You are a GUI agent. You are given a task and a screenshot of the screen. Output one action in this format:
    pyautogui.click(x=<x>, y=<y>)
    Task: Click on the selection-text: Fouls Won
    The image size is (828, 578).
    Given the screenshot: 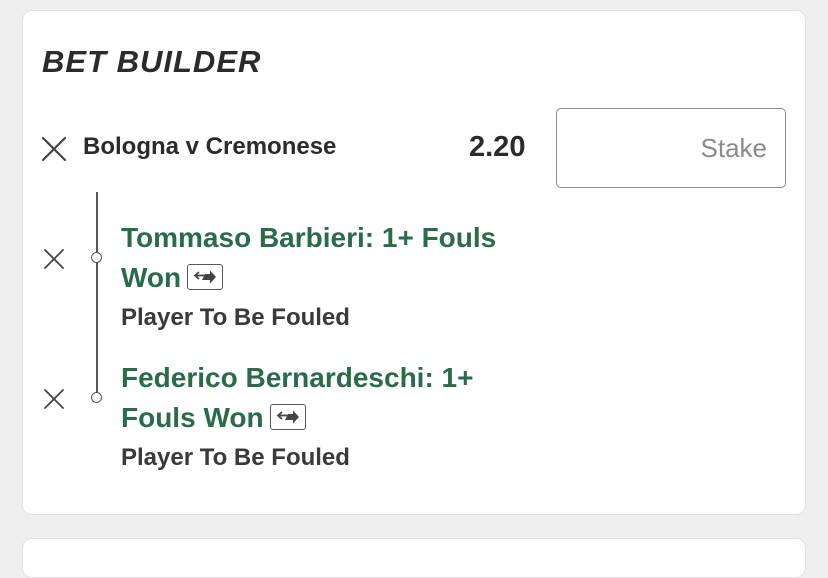 What is the action you would take?
    pyautogui.click(x=192, y=417)
    